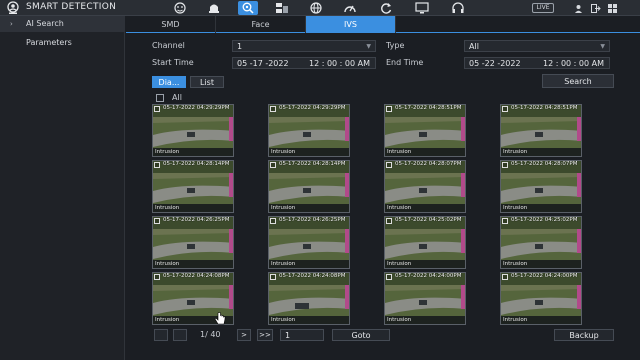  What do you see at coordinates (160, 98) in the screenshot?
I see `select-all-checkbox` at bounding box center [160, 98].